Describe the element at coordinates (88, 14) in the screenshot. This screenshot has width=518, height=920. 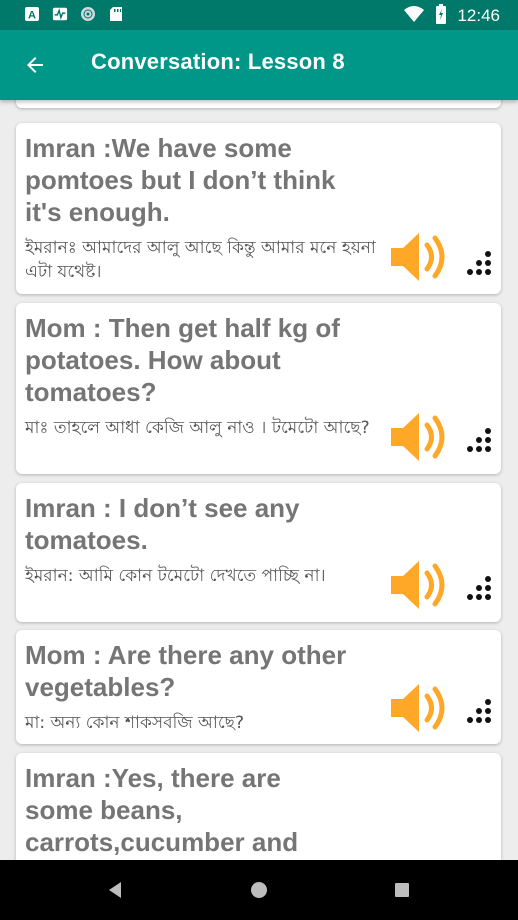
I see `globe-icon` at that location.